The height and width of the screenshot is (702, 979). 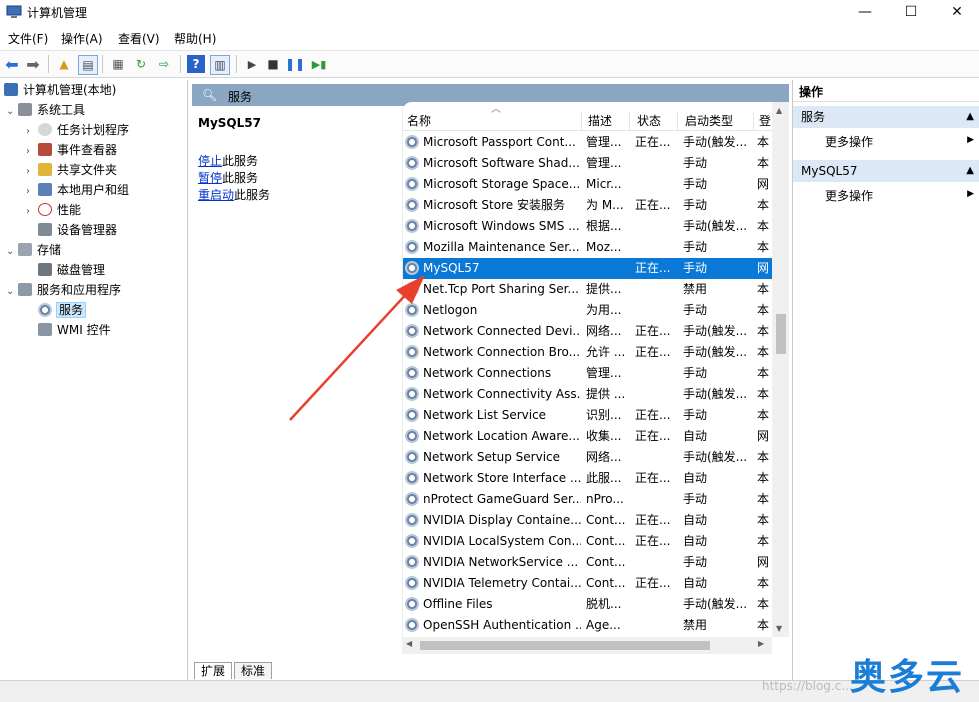 What do you see at coordinates (28, 38) in the screenshot?
I see `menu-file: 文件(F)` at bounding box center [28, 38].